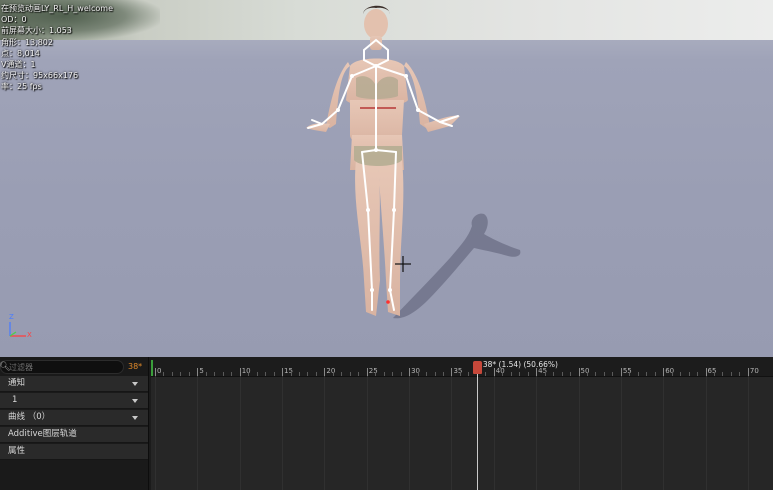 This screenshot has height=490, width=773. What do you see at coordinates (373, 371) in the screenshot?
I see `ruler-tick-label: 25` at bounding box center [373, 371].